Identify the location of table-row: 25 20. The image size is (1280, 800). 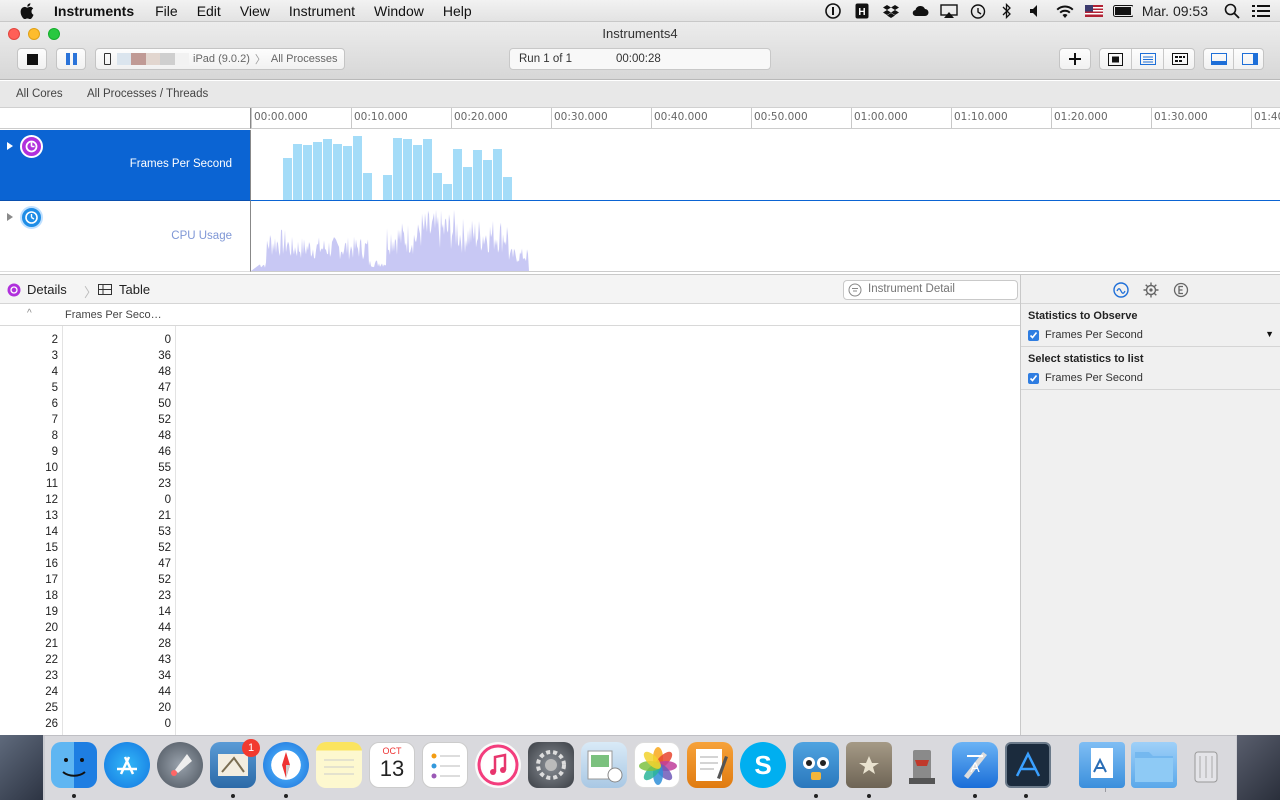
(88, 709).